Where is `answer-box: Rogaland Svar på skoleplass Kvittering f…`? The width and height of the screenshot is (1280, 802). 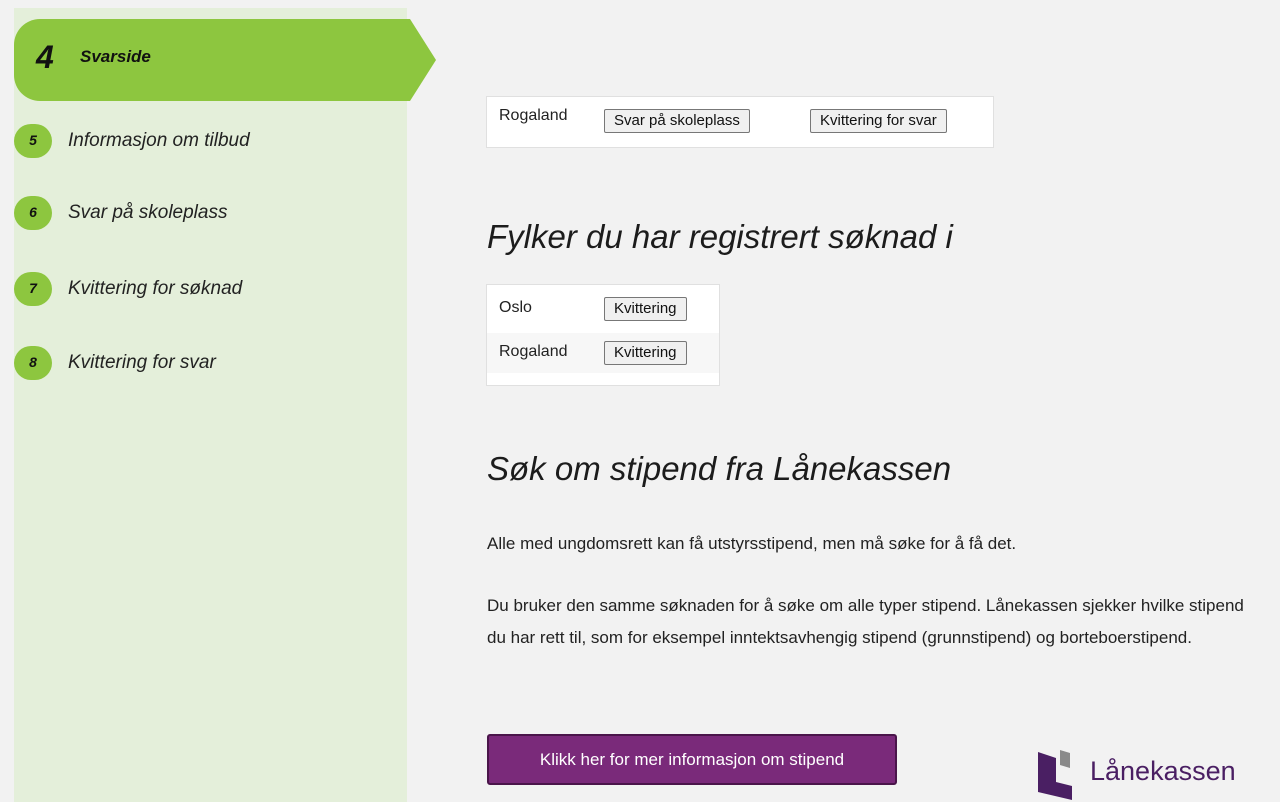 answer-box: Rogaland Svar på skoleplass Kvittering f… is located at coordinates (740, 122).